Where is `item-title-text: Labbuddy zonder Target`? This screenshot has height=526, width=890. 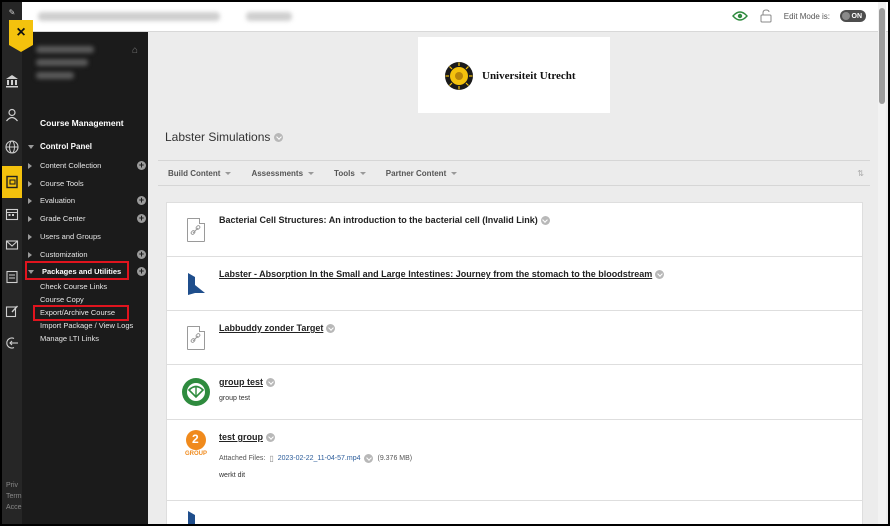
item-title-text: Labbuddy zonder Target is located at coordinates (271, 328).